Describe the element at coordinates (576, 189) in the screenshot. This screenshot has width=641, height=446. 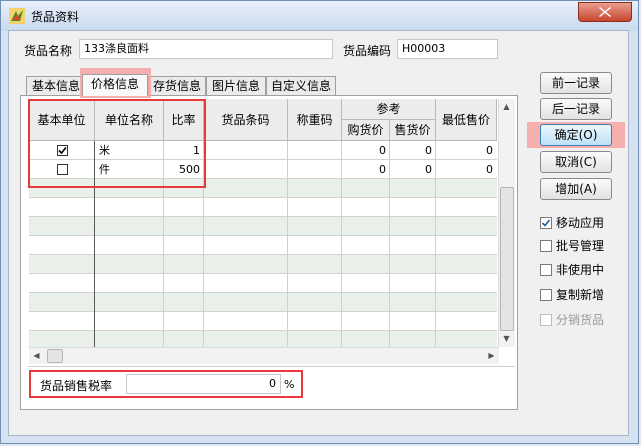
I see `add-button: 增加(A)` at that location.